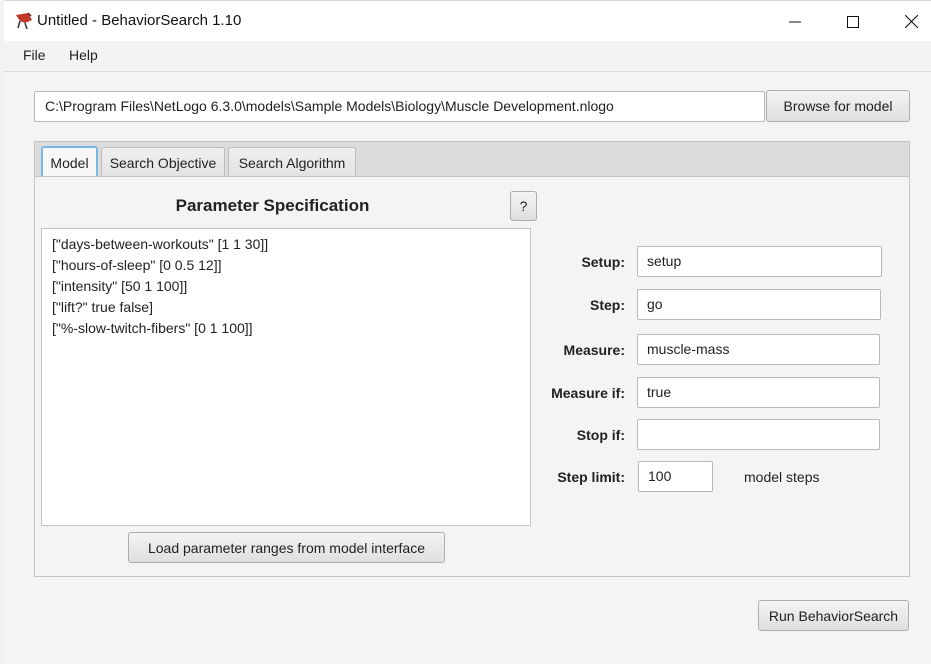 This screenshot has width=931, height=664. I want to click on browse-for-model-button: Browse for model, so click(838, 106).